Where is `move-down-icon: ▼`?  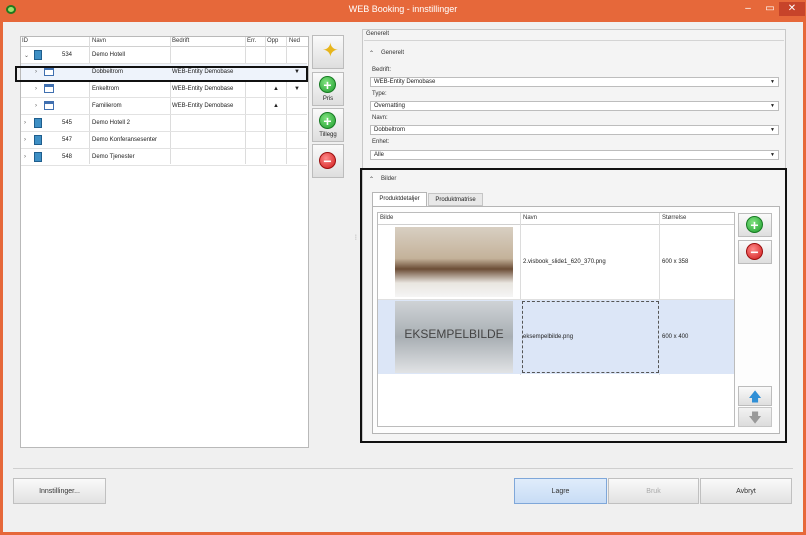
move-down-icon: ▼ is located at coordinates (297, 89).